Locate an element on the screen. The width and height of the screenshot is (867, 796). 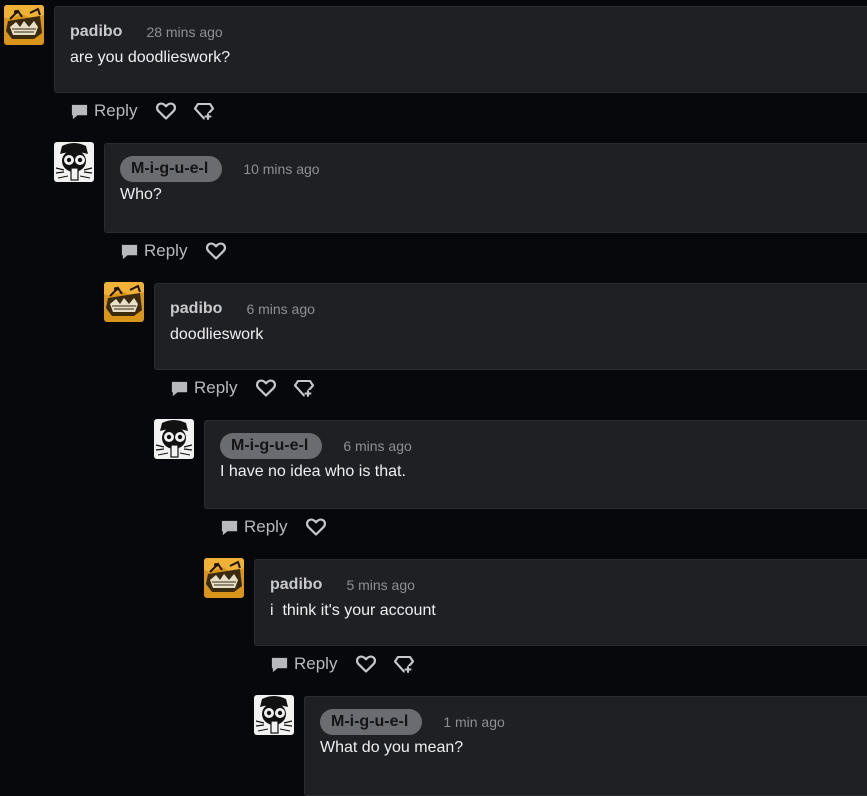
comment-header: M-i-g-u-e-l 10 mins ago is located at coordinates (220, 169).